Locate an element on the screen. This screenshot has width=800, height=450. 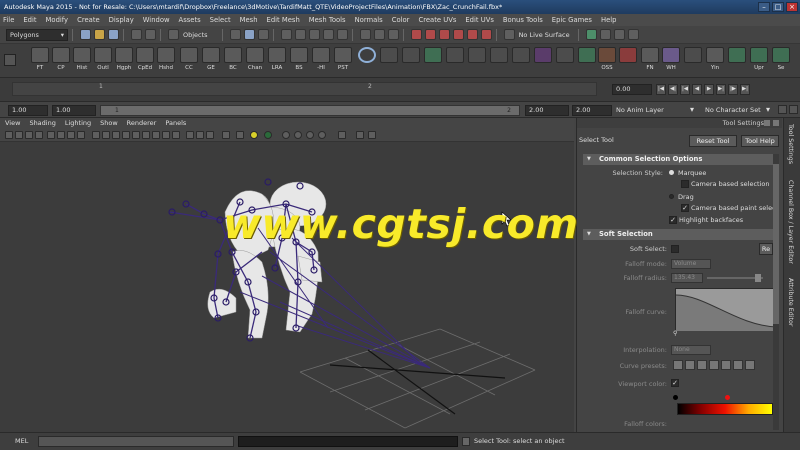
maximize-icon: □ is located at coordinates (778, 7).